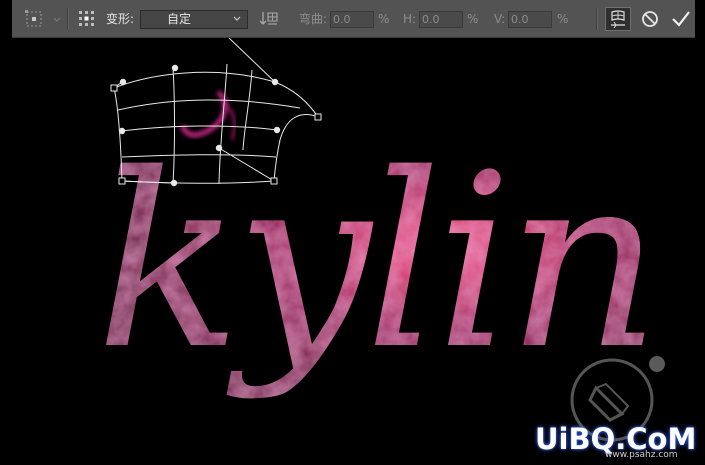 The width and height of the screenshot is (705, 465). Describe the element at coordinates (270, 19) in the screenshot. I see `warp-orientation-icon` at that location.